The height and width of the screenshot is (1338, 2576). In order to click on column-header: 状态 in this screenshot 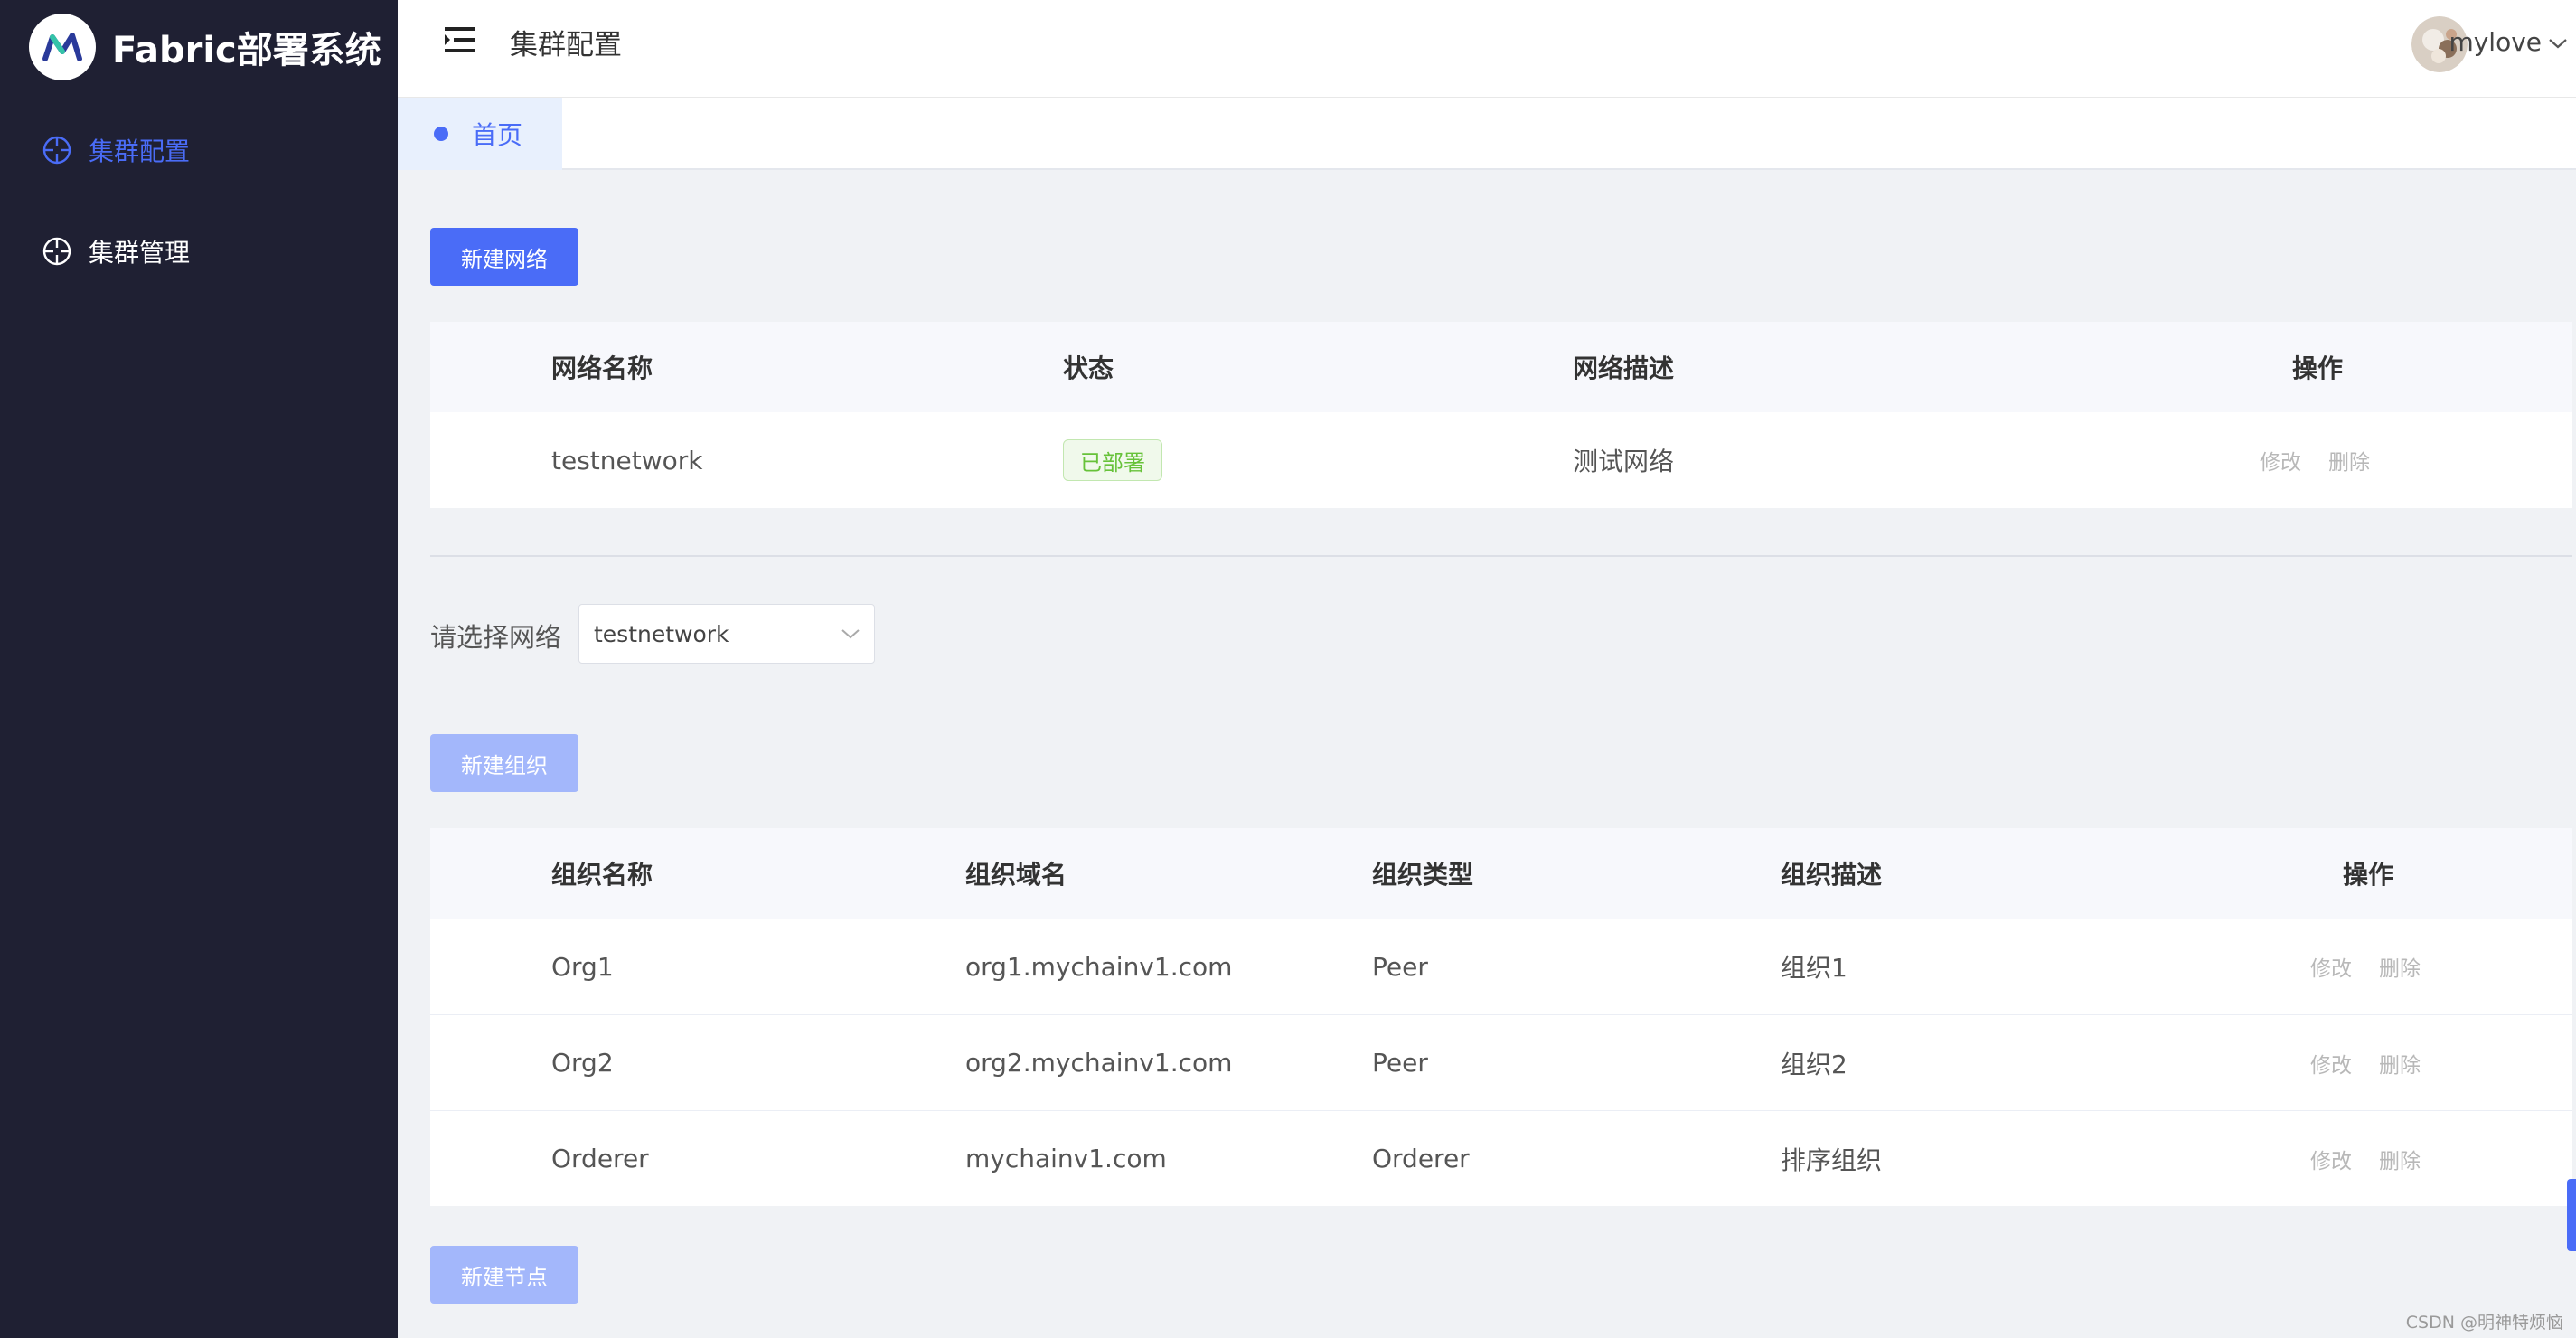, I will do `click(1089, 368)`.